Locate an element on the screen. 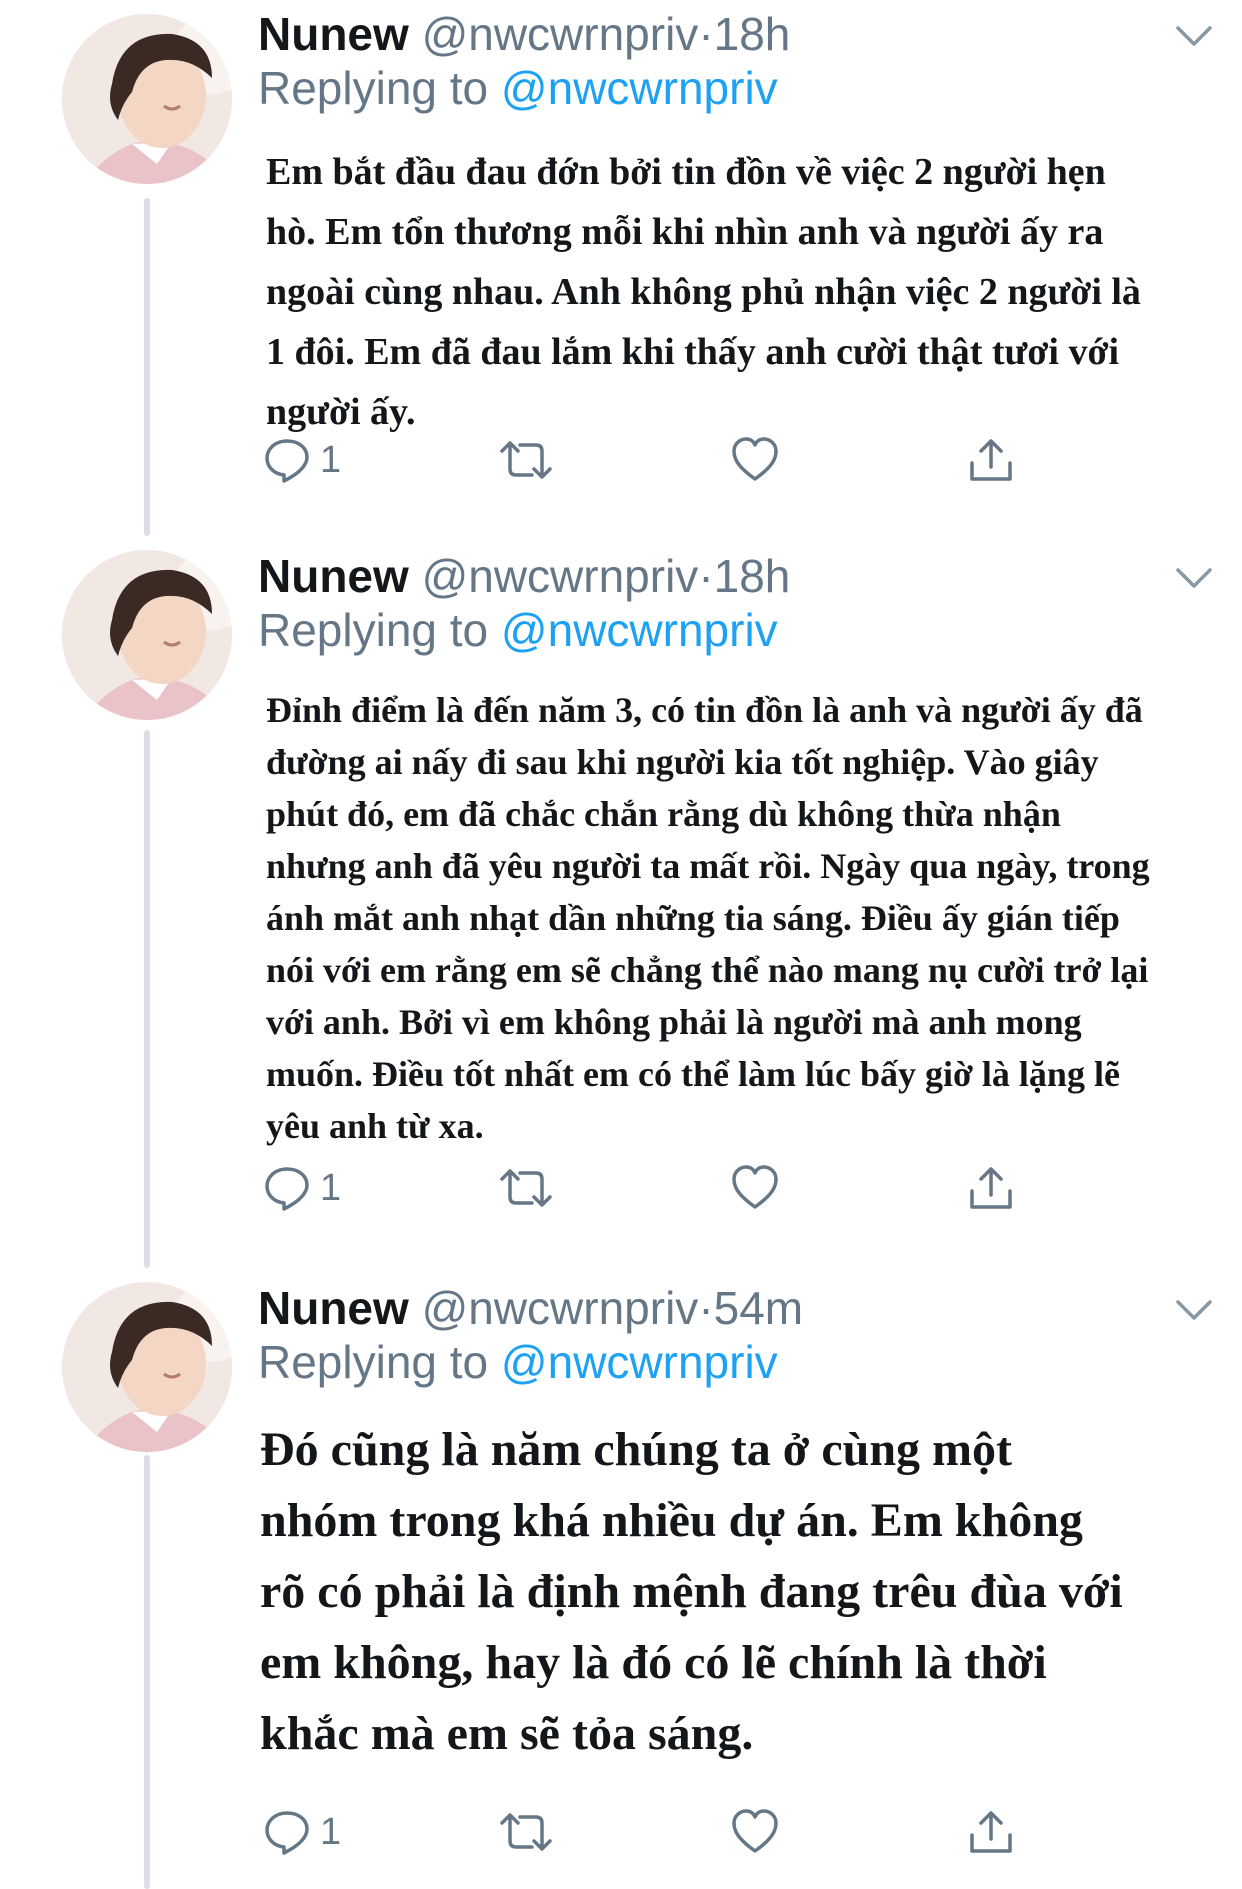 The image size is (1242, 1889). timestamp: 54m is located at coordinates (758, 1308).